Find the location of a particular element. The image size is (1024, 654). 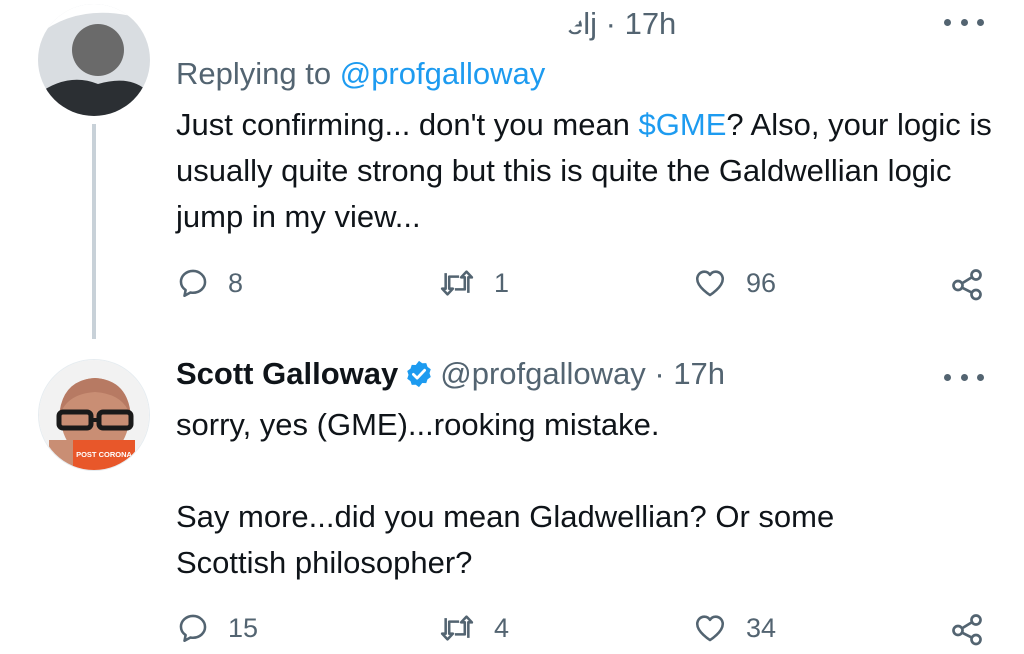

like-button: 34 is located at coordinates (734, 628).